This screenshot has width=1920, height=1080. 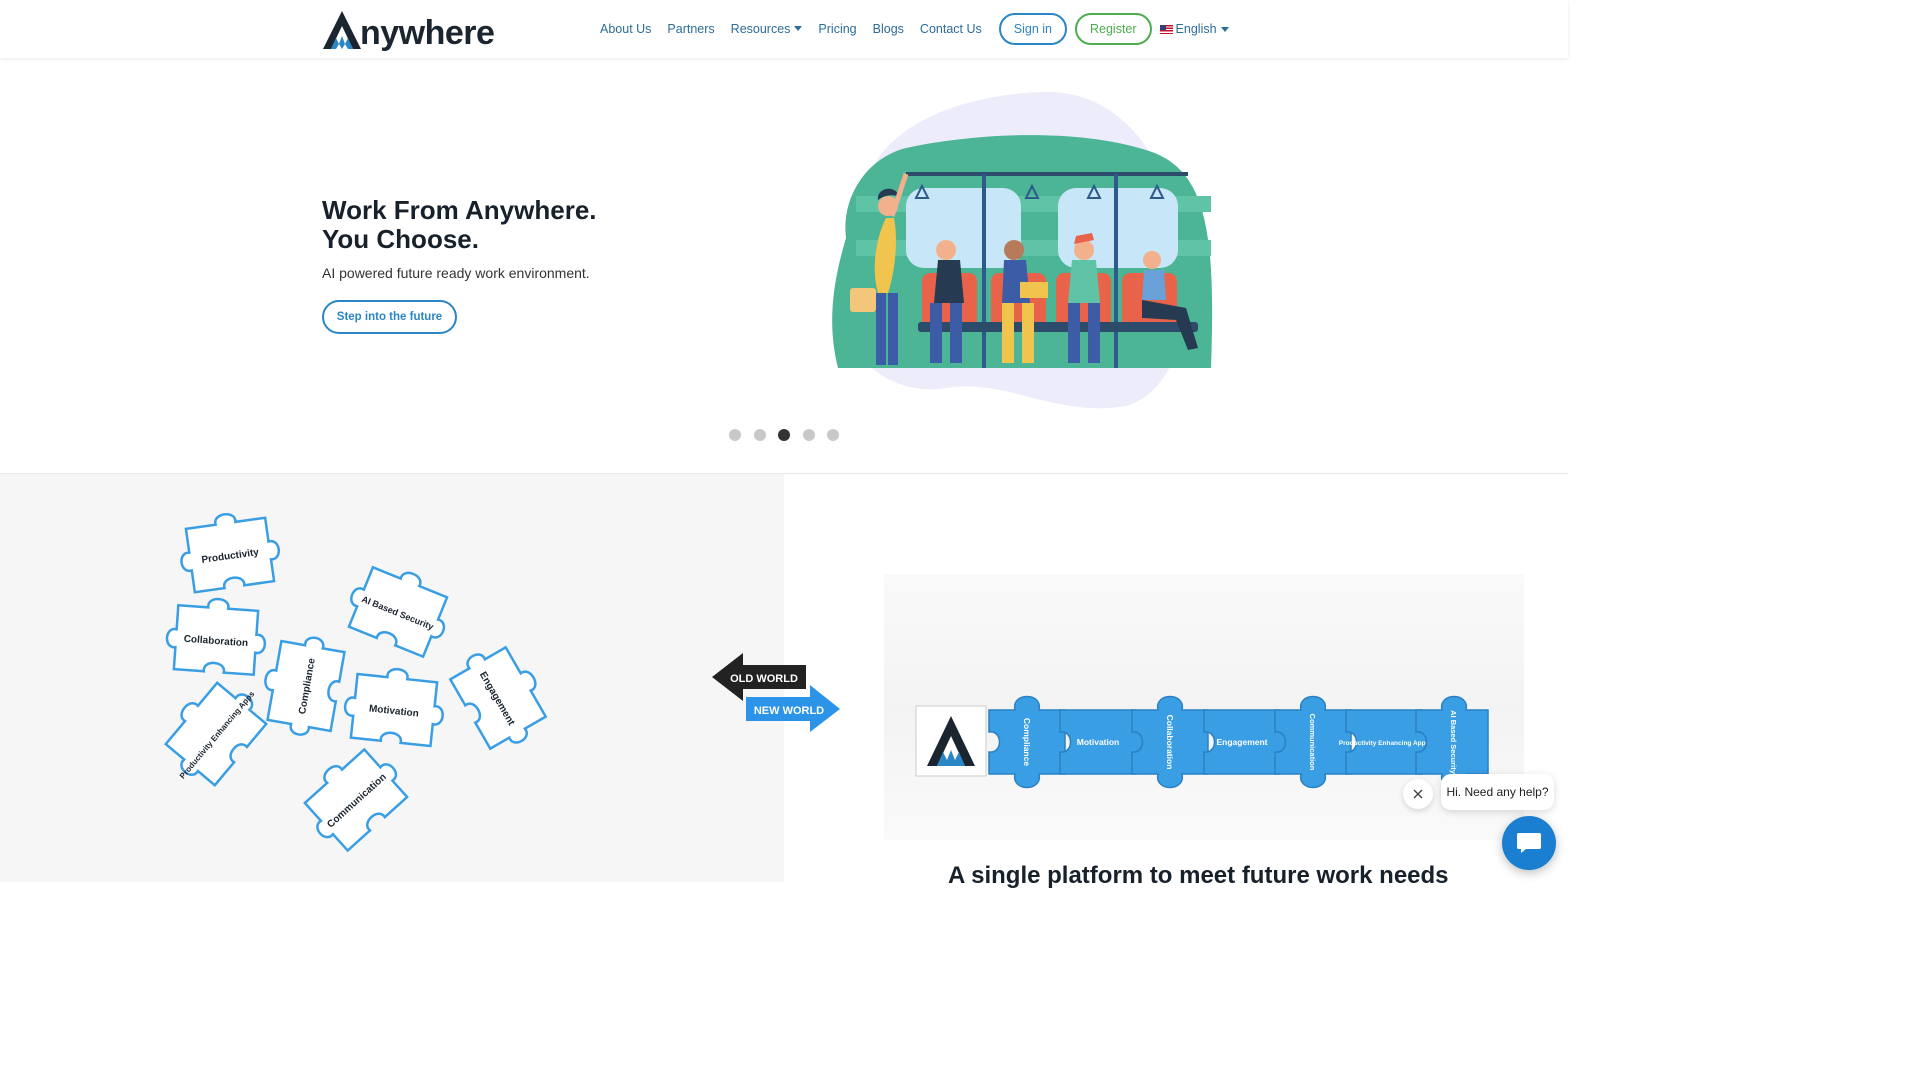 What do you see at coordinates (776, 692) in the screenshot?
I see `old-new-world-arrows: OLD WORLD NEW WORLD` at bounding box center [776, 692].